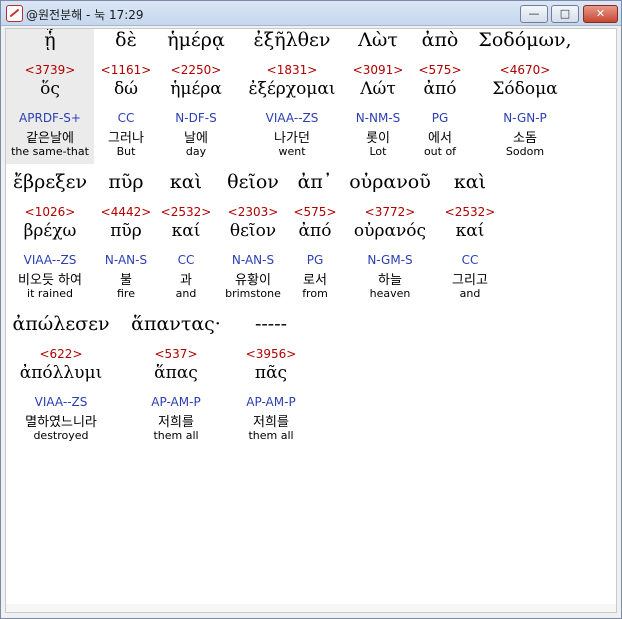 The width and height of the screenshot is (622, 619). What do you see at coordinates (440, 40) in the screenshot?
I see `greek-word: ἀπὸ` at bounding box center [440, 40].